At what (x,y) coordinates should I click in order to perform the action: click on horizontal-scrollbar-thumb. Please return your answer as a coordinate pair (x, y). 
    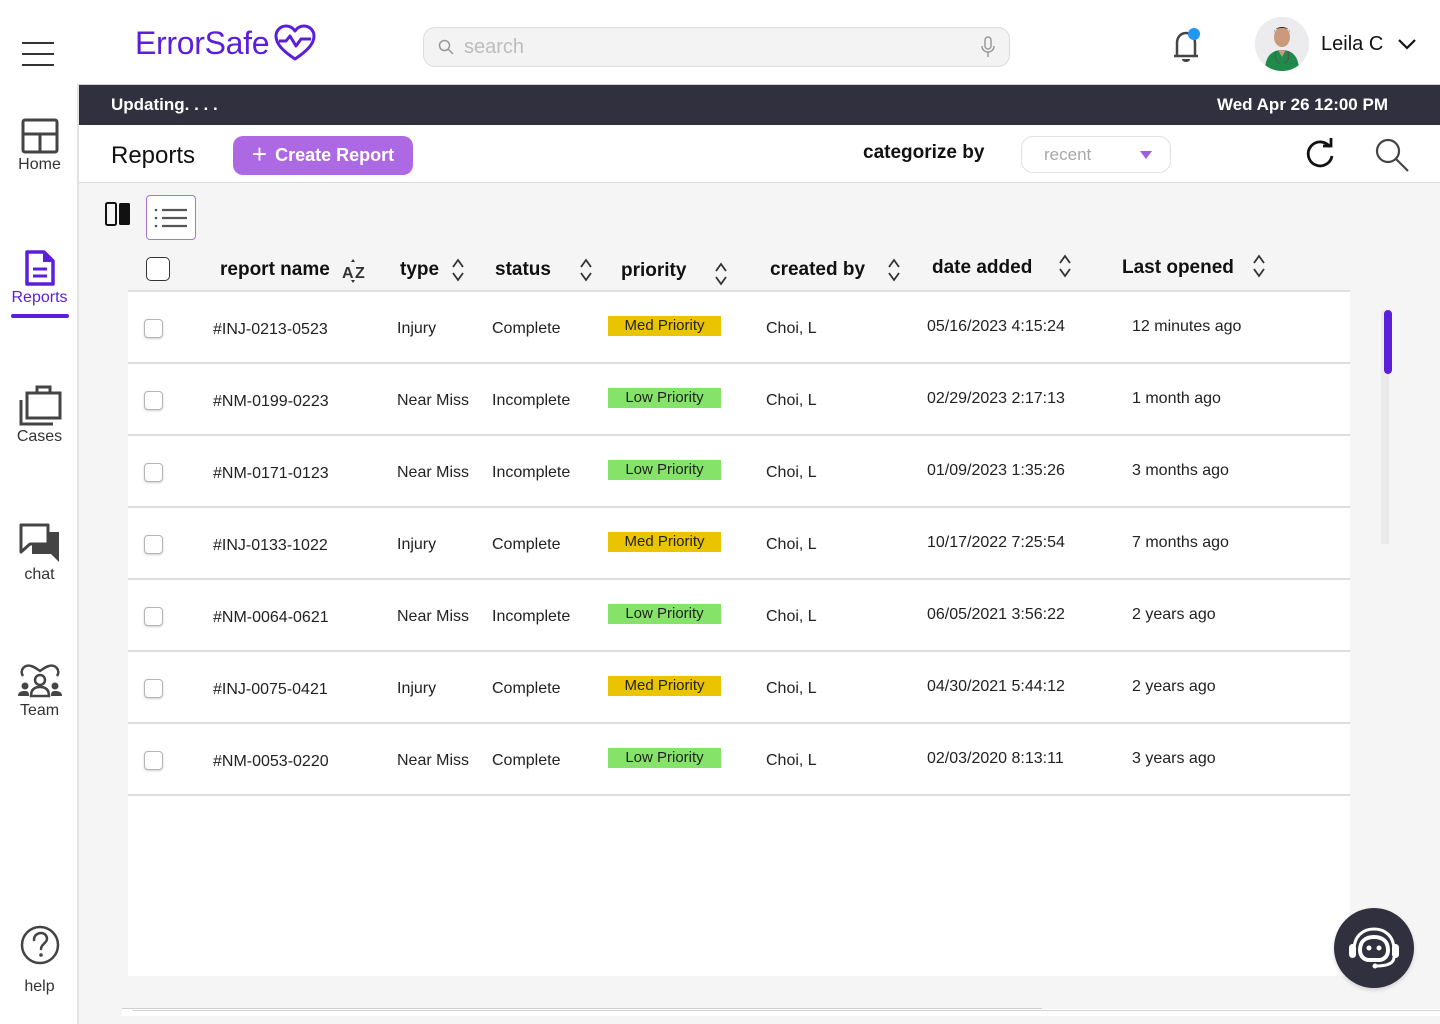
    Looking at the image, I should click on (582, 1008).